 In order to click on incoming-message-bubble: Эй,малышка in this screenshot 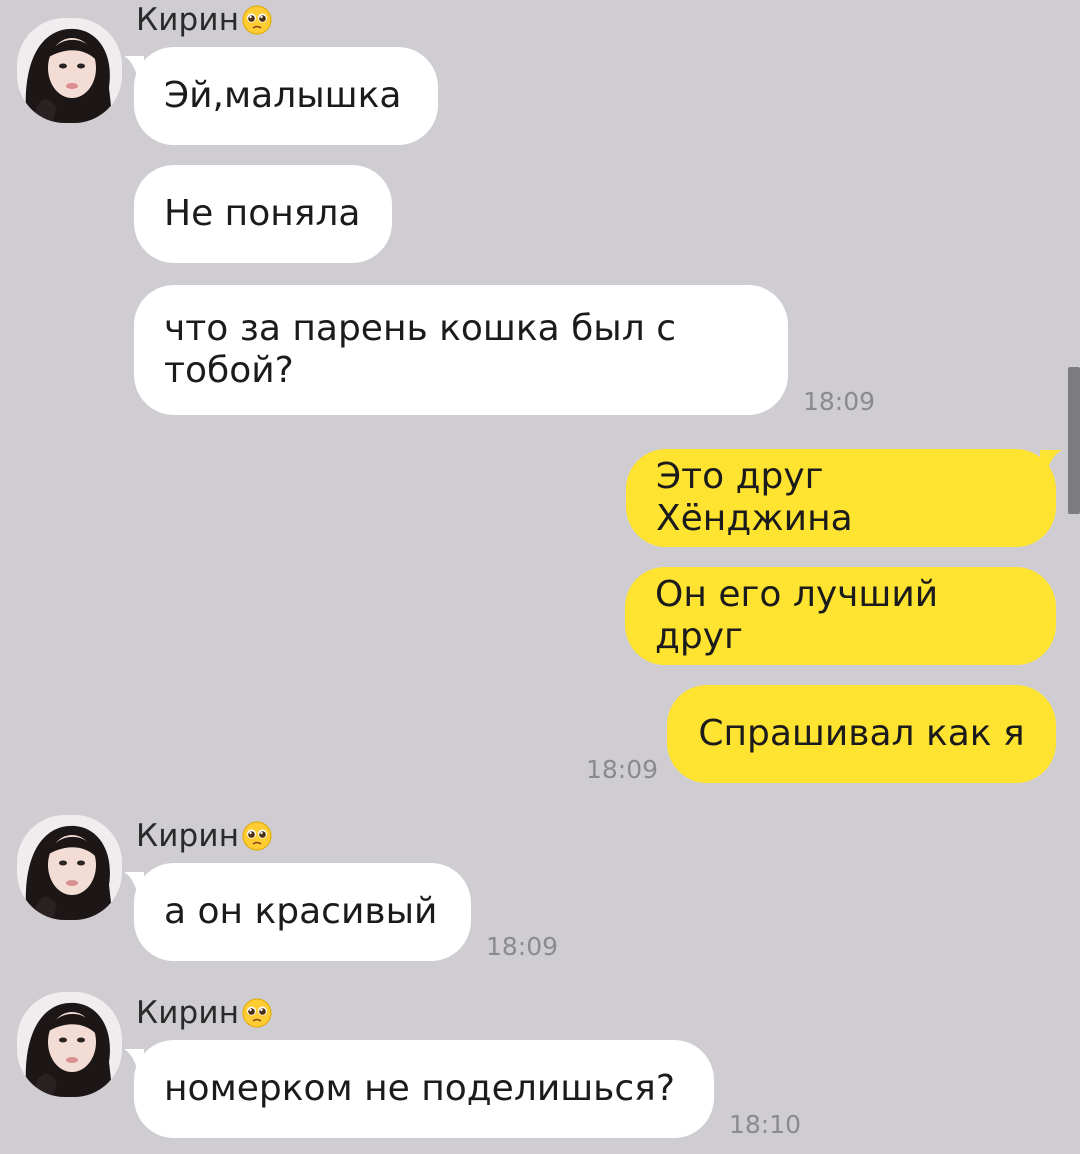, I will do `click(286, 96)`.